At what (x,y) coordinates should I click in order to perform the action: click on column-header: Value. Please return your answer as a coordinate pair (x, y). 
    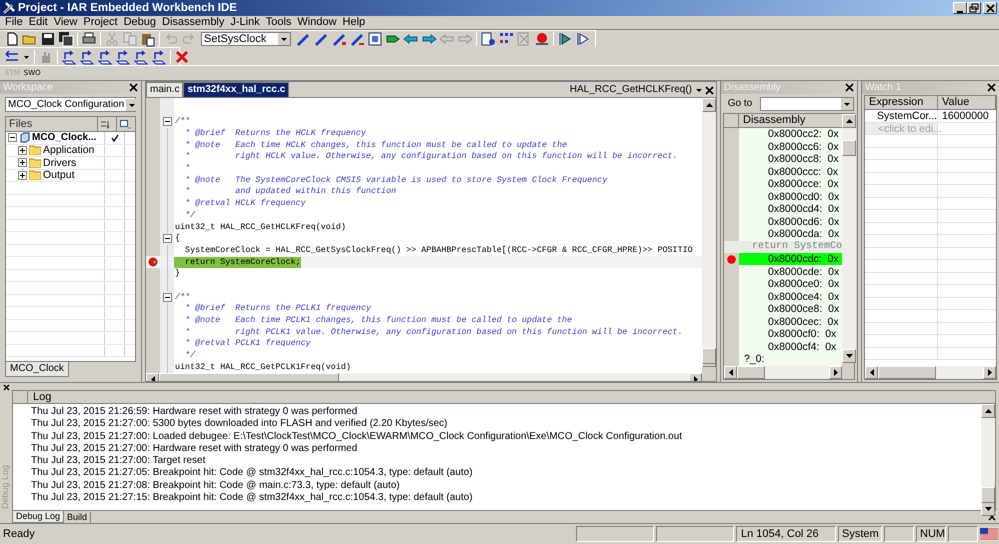
    Looking at the image, I should click on (967, 102).